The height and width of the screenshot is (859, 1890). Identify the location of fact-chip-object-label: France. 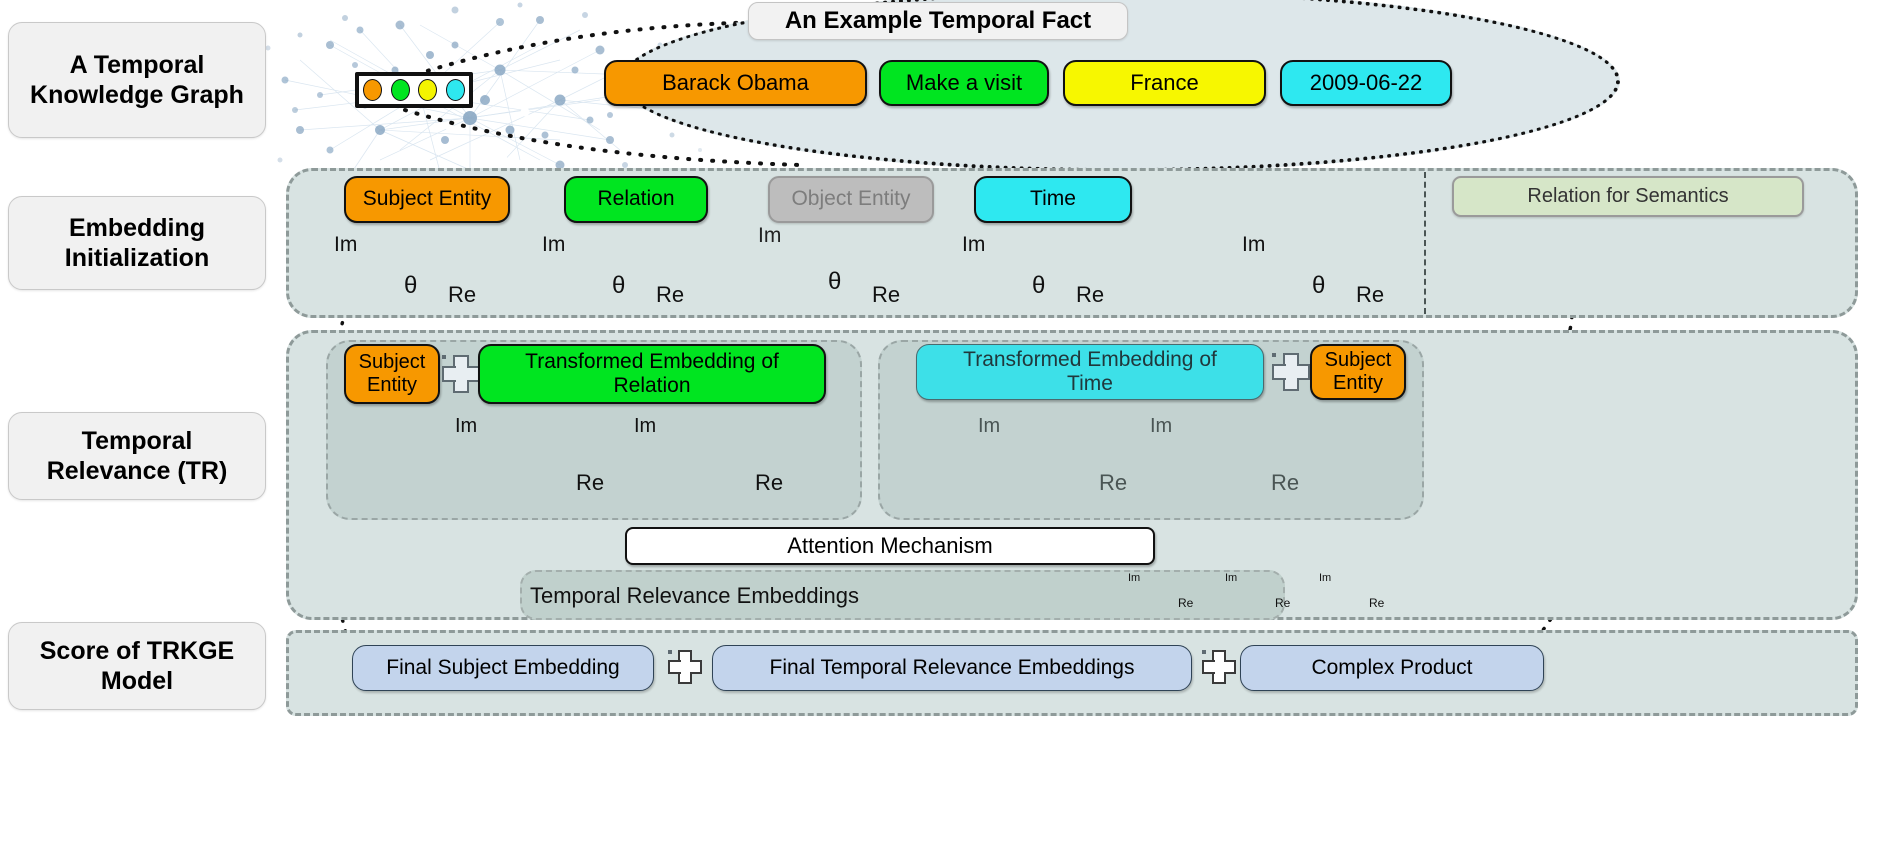
(1164, 83).